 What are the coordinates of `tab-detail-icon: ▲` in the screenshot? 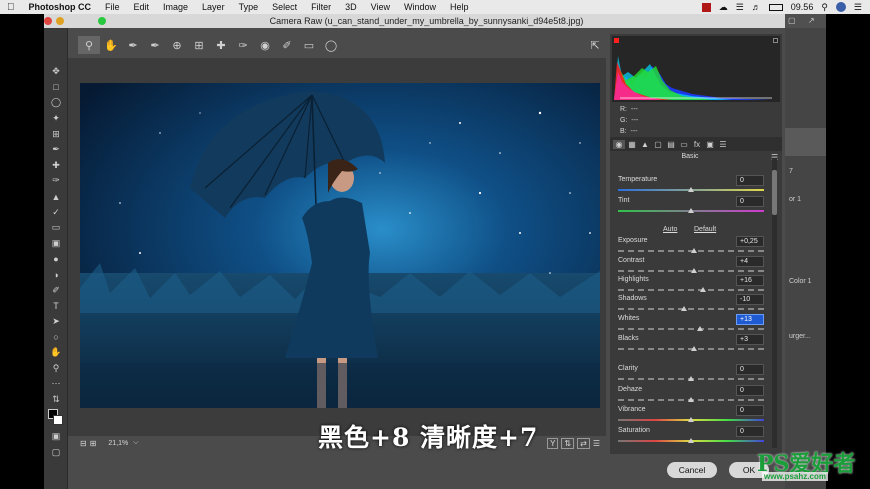 It's located at (645, 144).